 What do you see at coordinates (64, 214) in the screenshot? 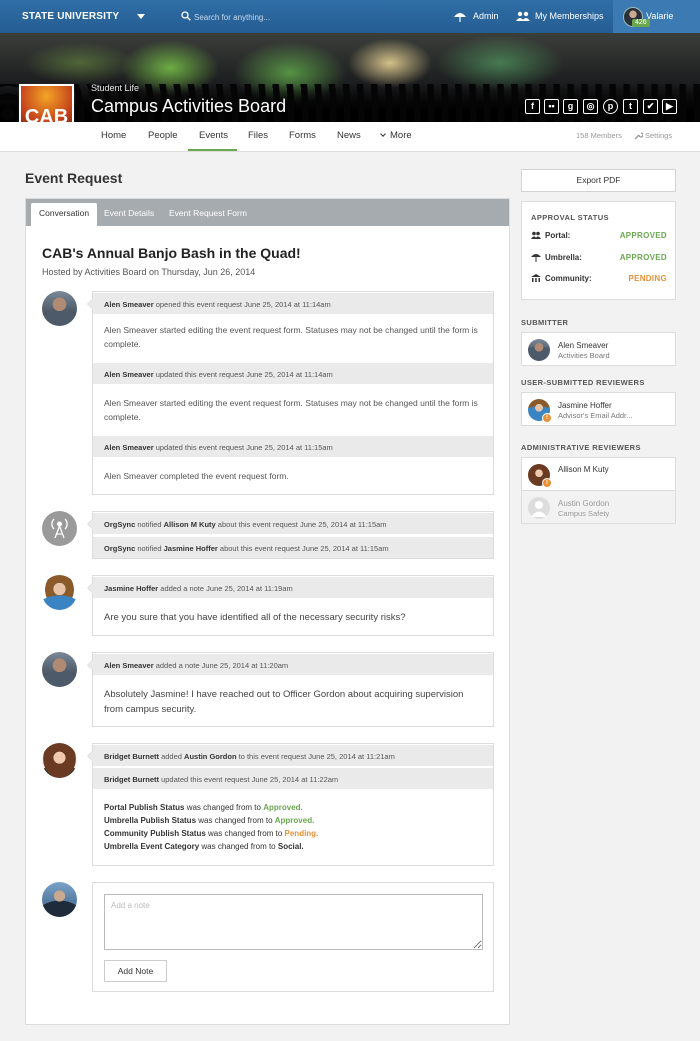
I see `tab-conversation: Conversation` at bounding box center [64, 214].